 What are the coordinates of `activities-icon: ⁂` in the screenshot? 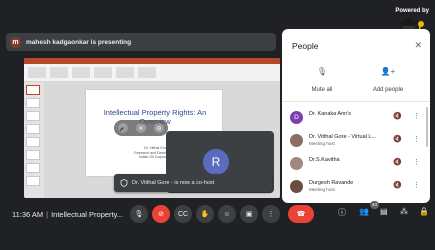 It's located at (404, 211).